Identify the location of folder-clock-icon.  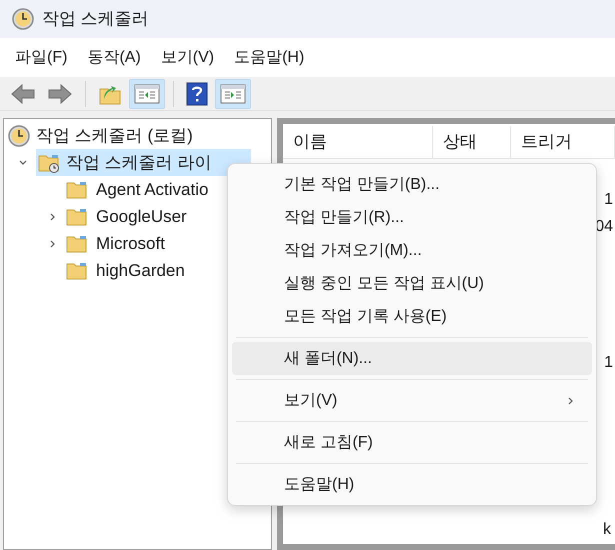
(49, 162).